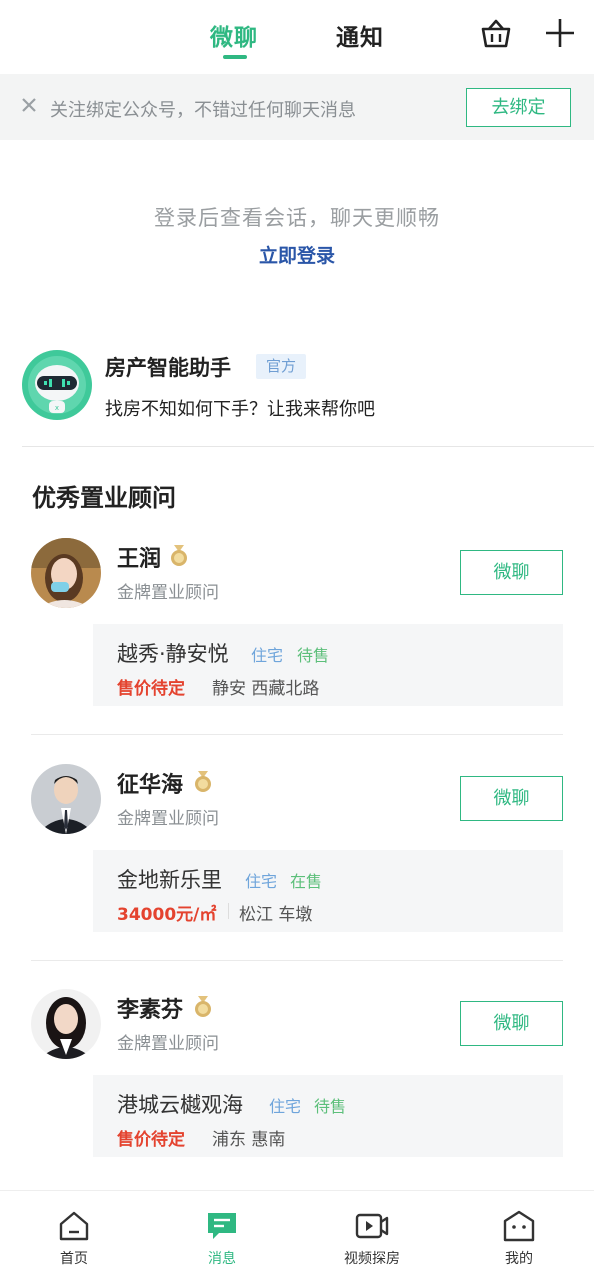 The width and height of the screenshot is (594, 1280). I want to click on assistant-name: 房产智能助手, so click(168, 368).